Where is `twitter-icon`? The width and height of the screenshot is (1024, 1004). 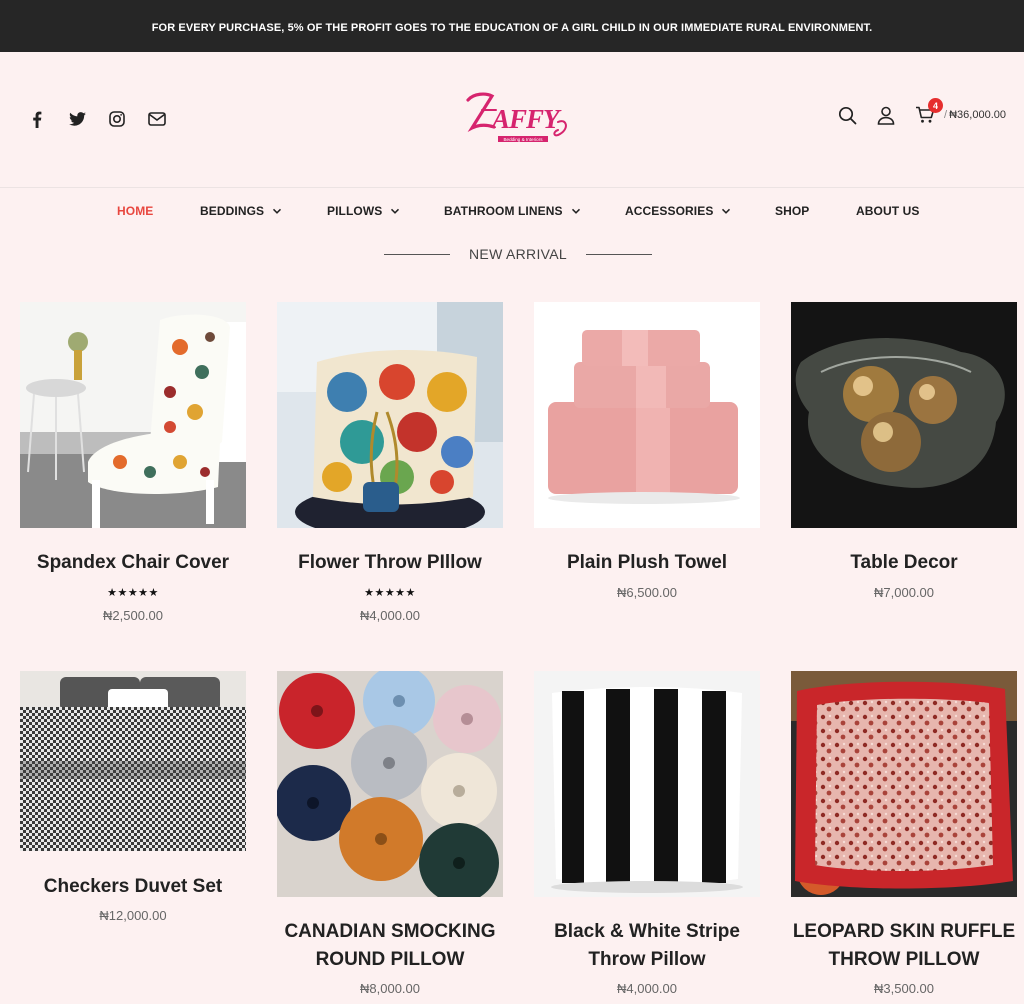 twitter-icon is located at coordinates (77, 119).